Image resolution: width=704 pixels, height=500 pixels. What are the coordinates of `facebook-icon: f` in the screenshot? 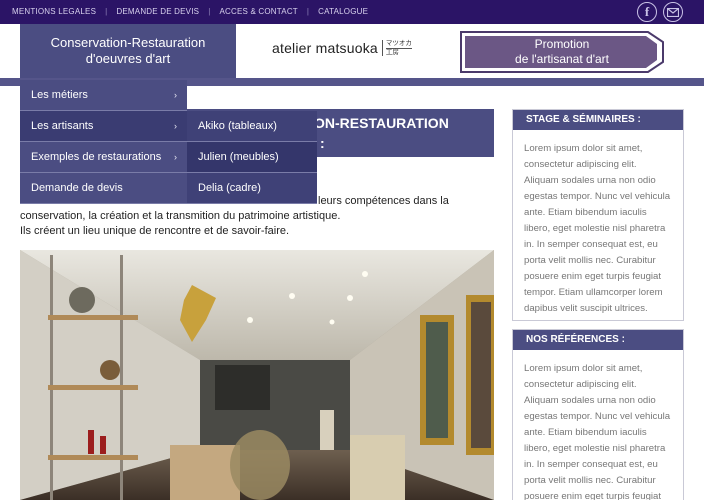 It's located at (647, 12).